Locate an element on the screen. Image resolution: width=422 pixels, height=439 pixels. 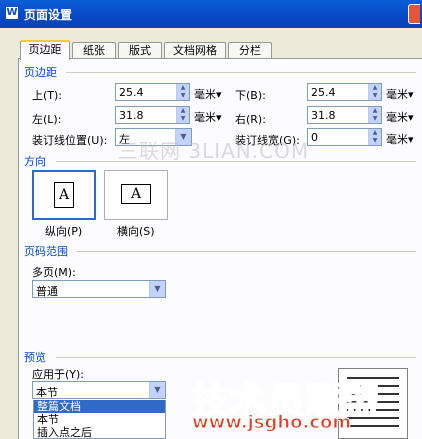
gutter-width-spinner: 0 ▲ ▼ is located at coordinates (344, 137).